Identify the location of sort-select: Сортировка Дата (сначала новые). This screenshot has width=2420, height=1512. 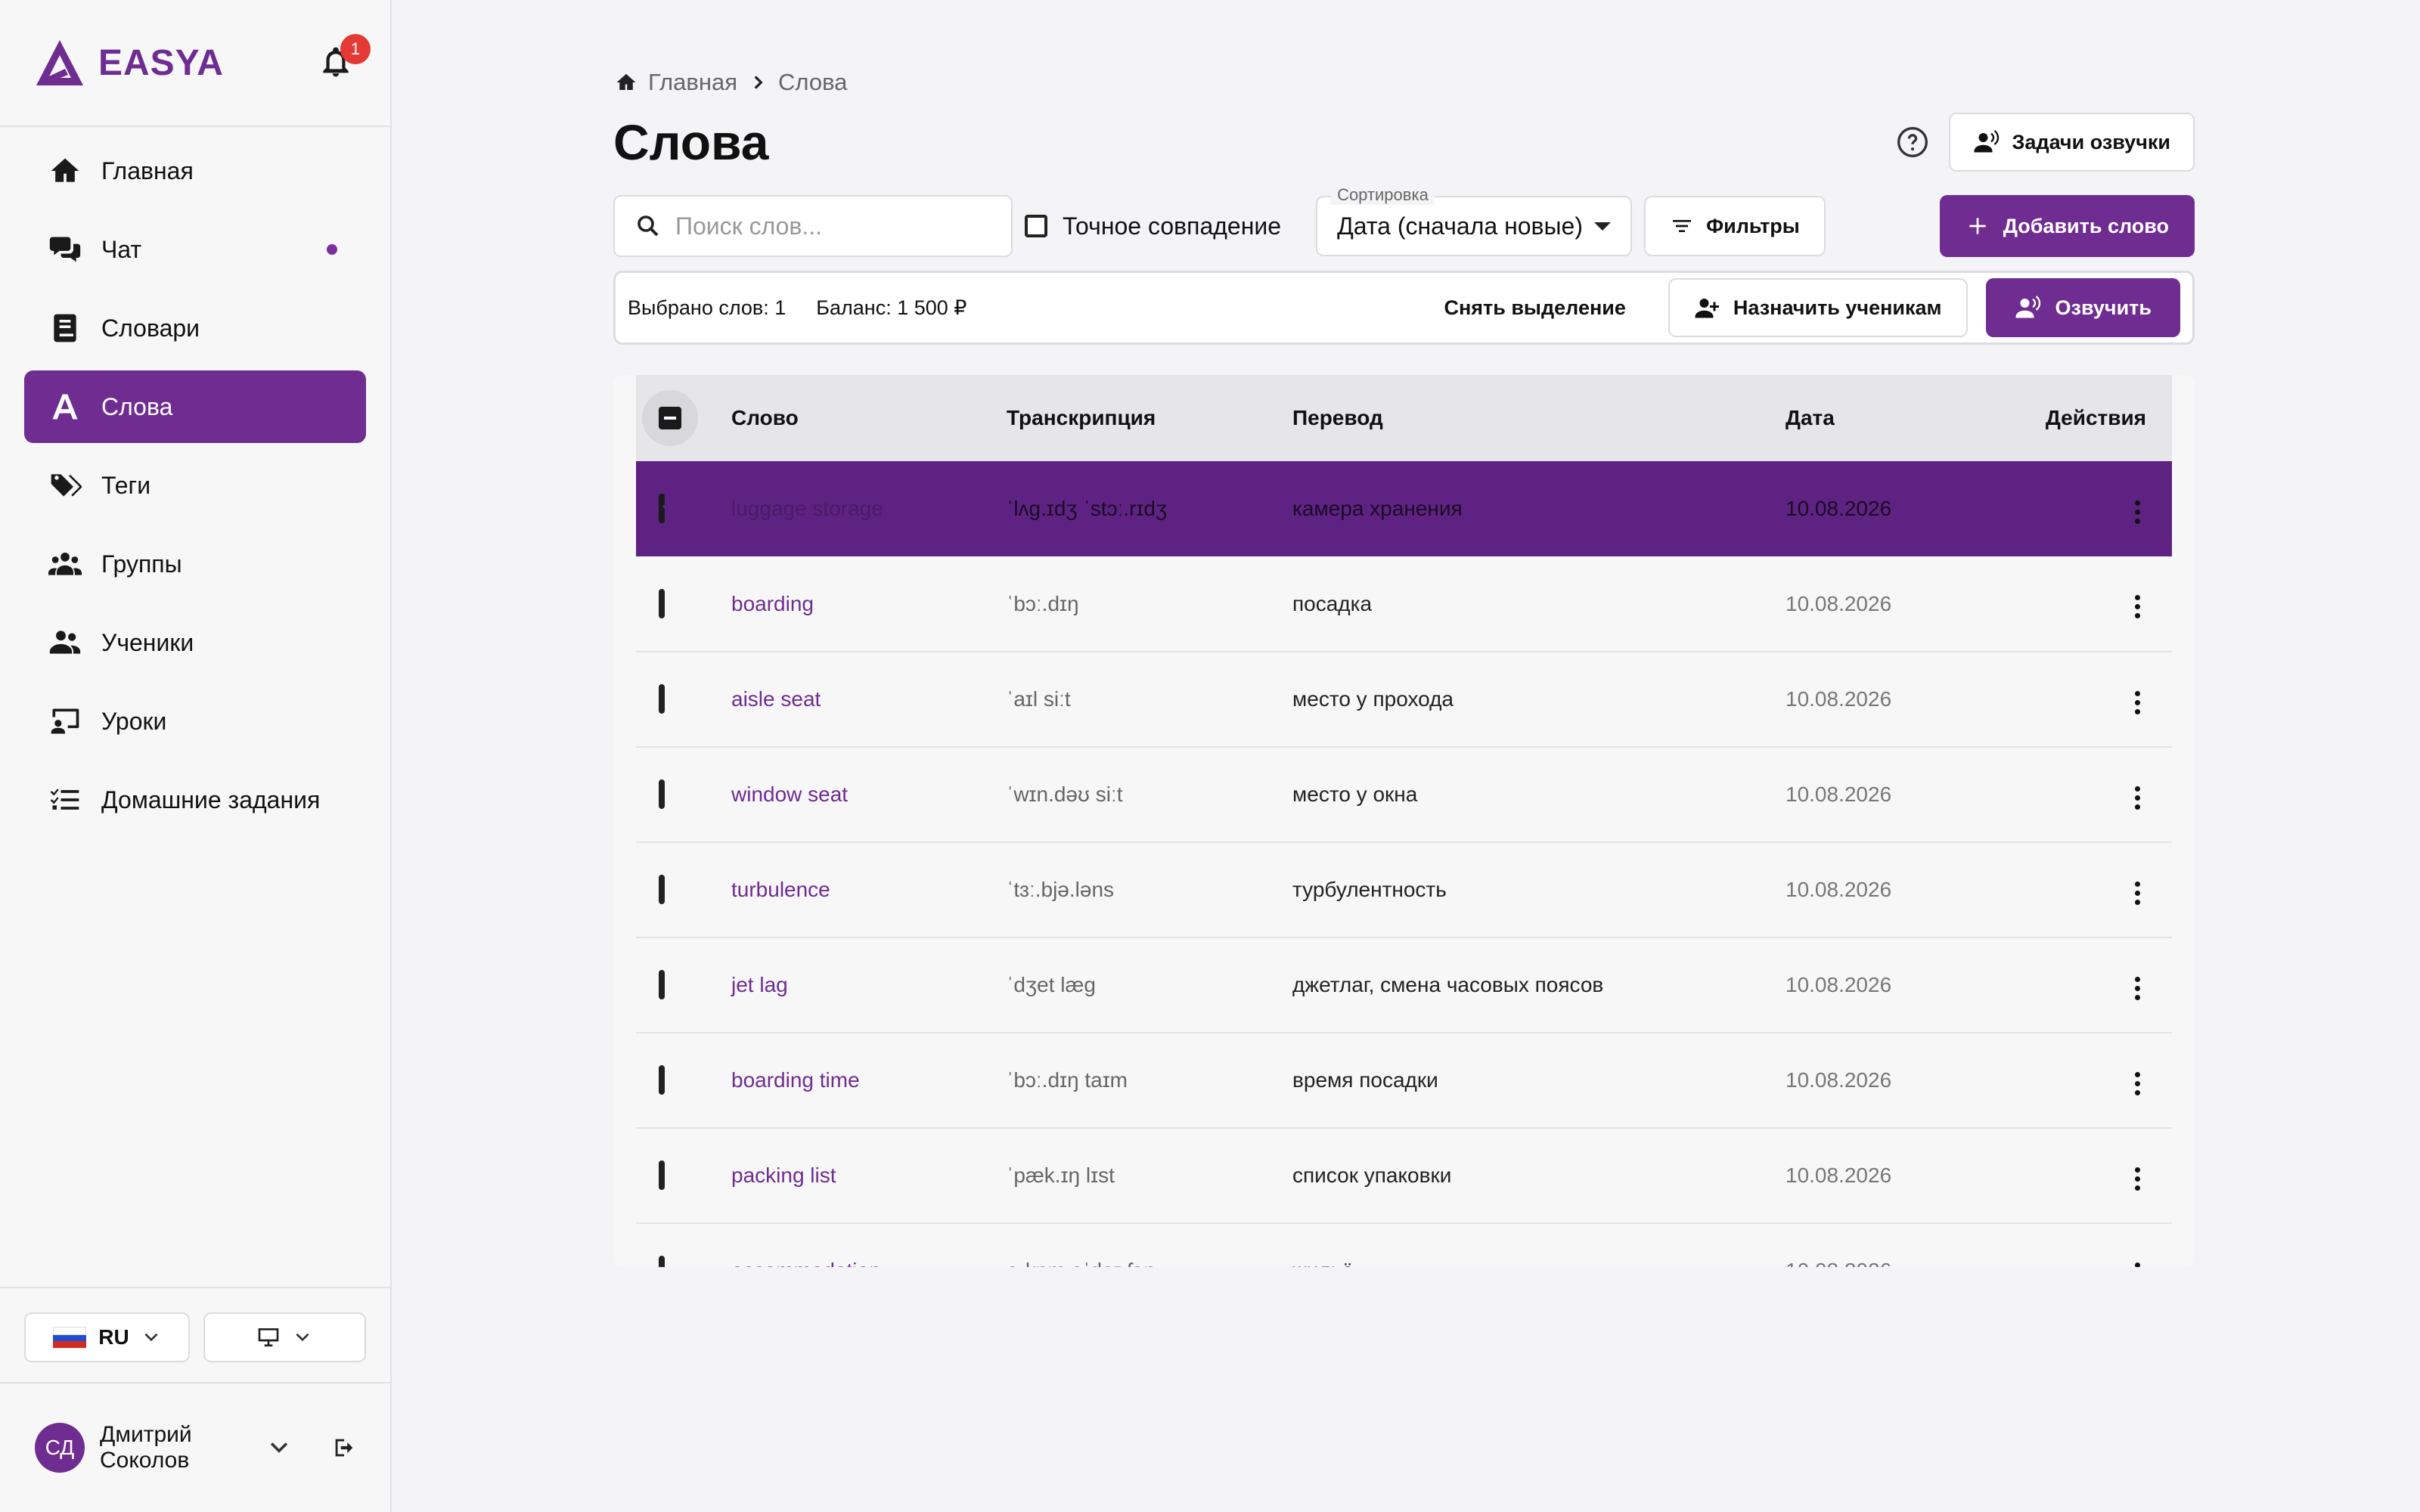
(1474, 221).